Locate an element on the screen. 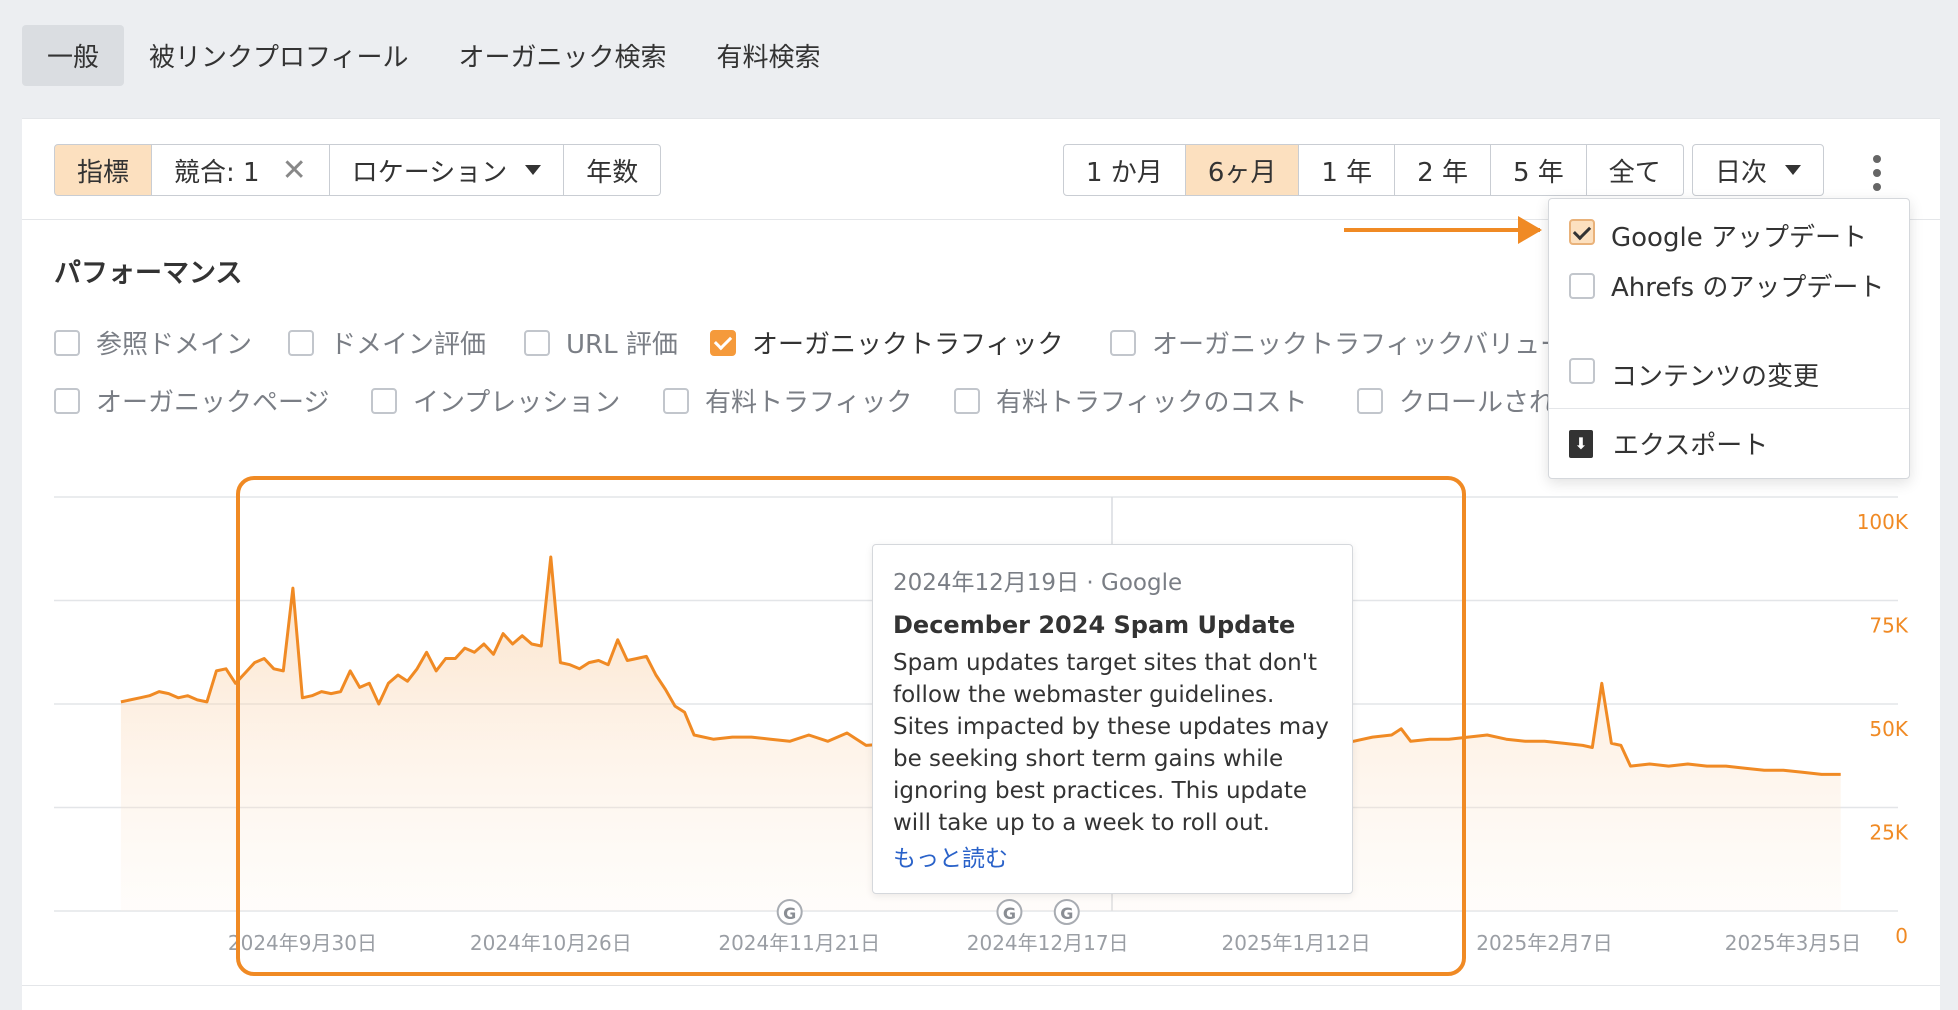  menu-label: エクスポート is located at coordinates (1691, 446).